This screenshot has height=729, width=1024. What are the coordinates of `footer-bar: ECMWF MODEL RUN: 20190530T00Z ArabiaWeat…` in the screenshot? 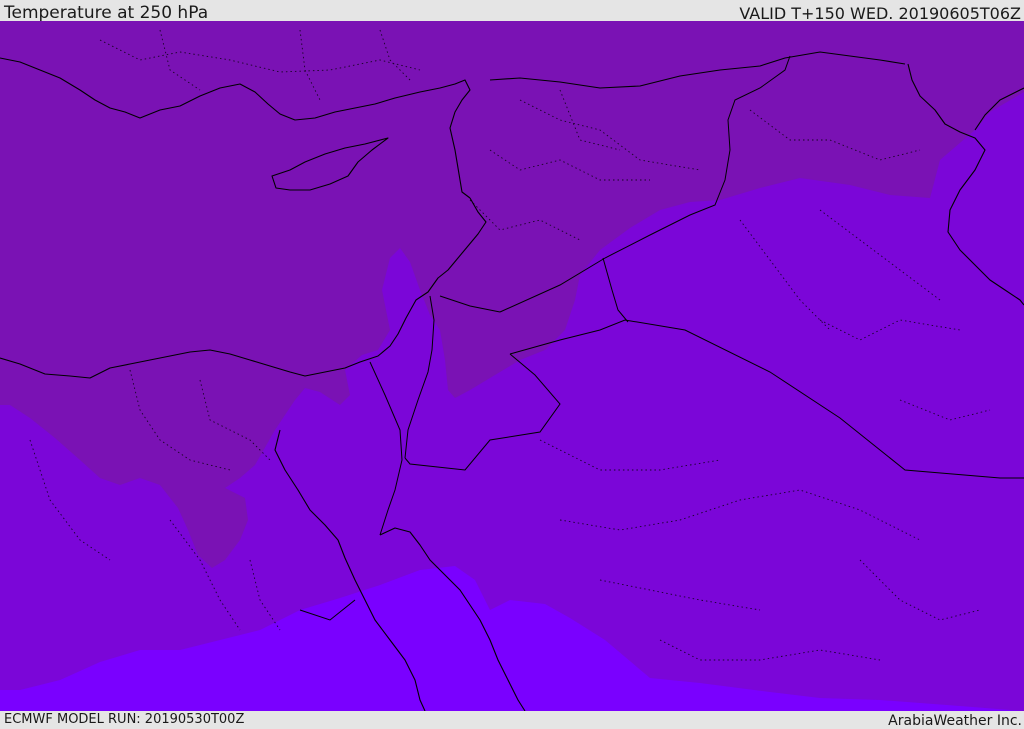 It's located at (512, 720).